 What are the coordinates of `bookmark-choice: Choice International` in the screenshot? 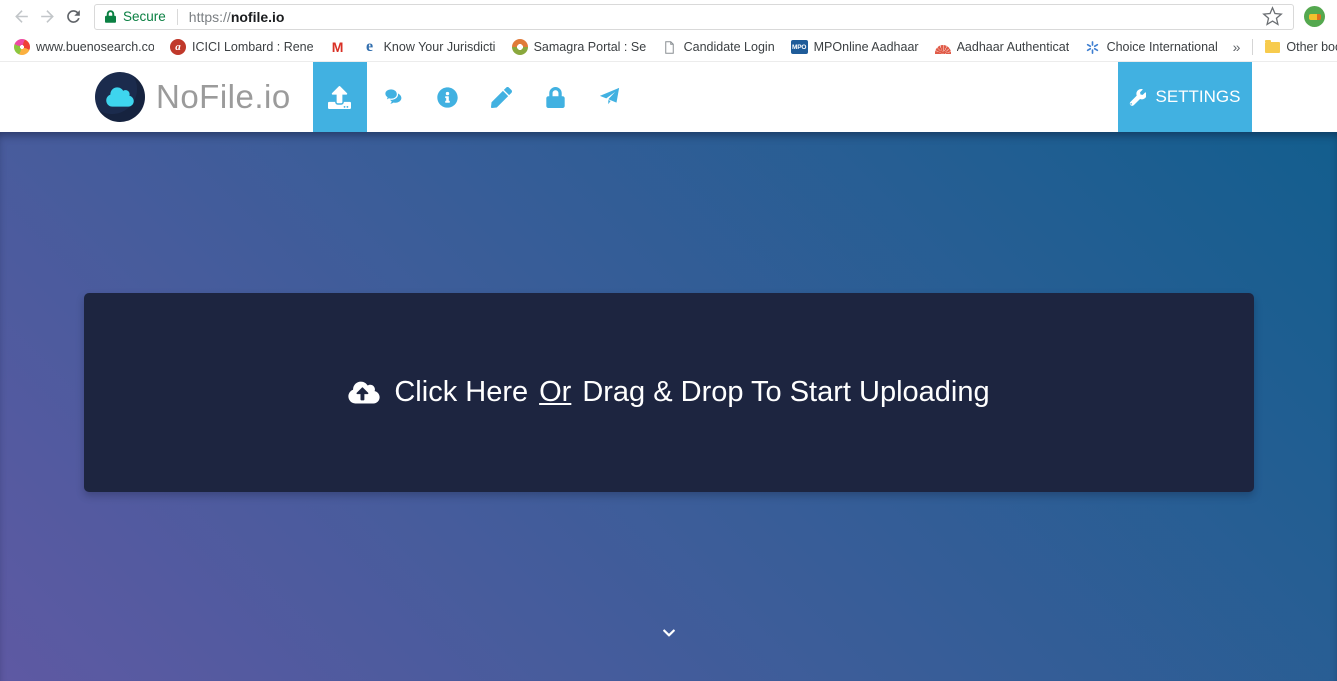 It's located at (1151, 47).